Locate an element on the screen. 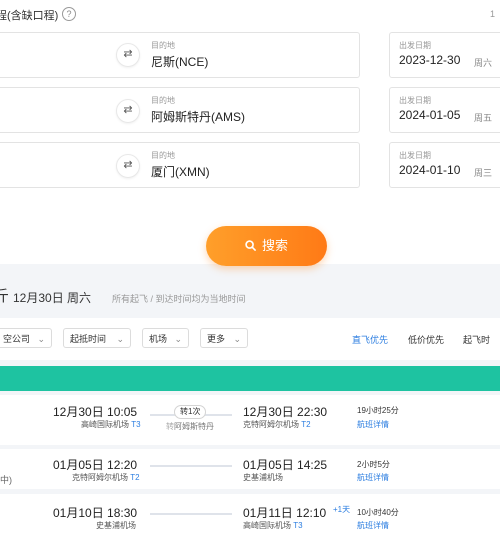  weekday-label: 周五 is located at coordinates (483, 118).